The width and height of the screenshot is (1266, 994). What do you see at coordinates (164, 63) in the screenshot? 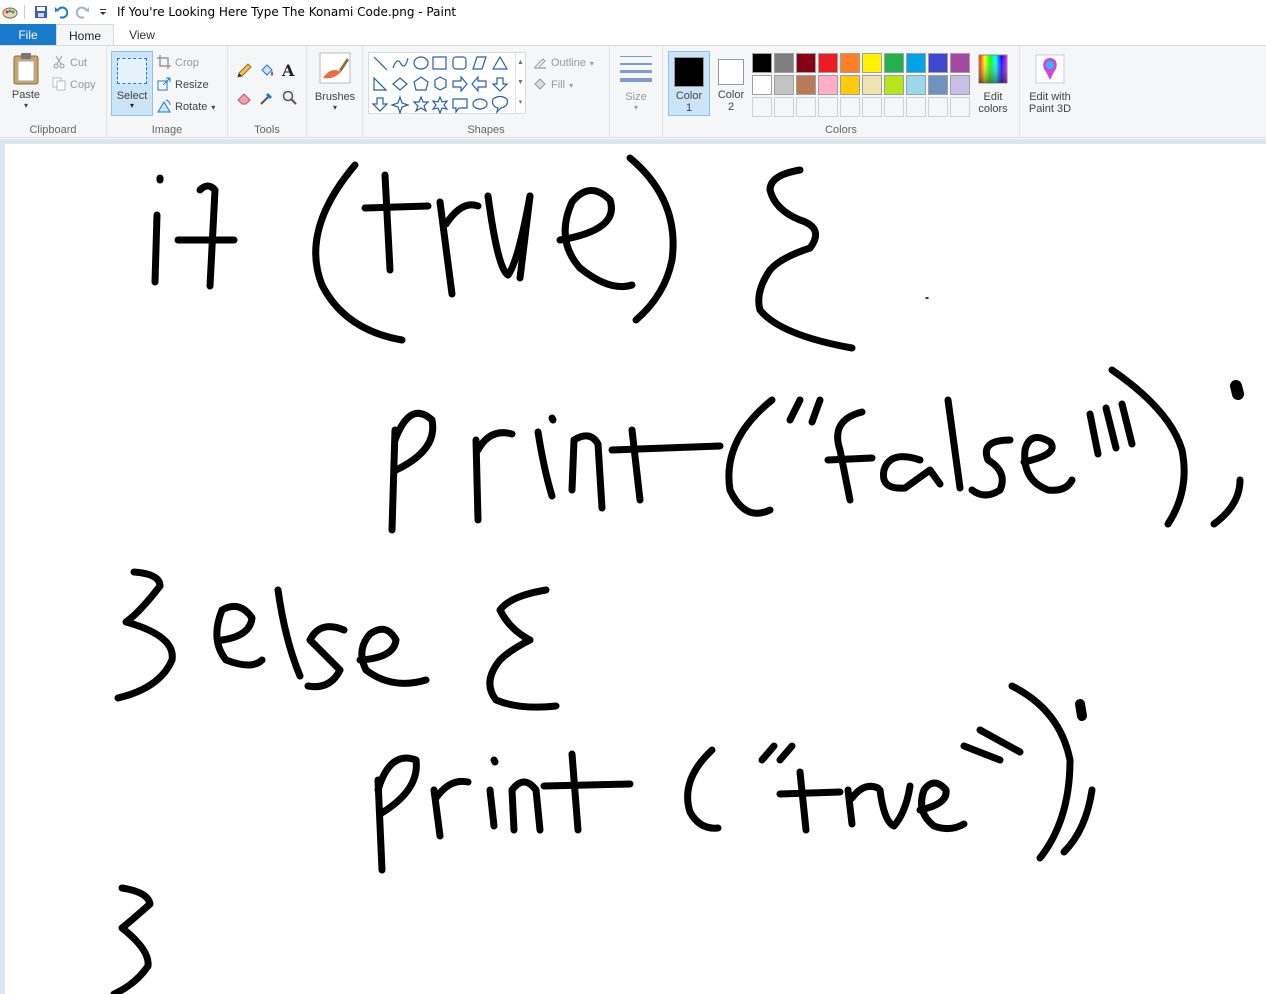
I see `crop-icon` at bounding box center [164, 63].